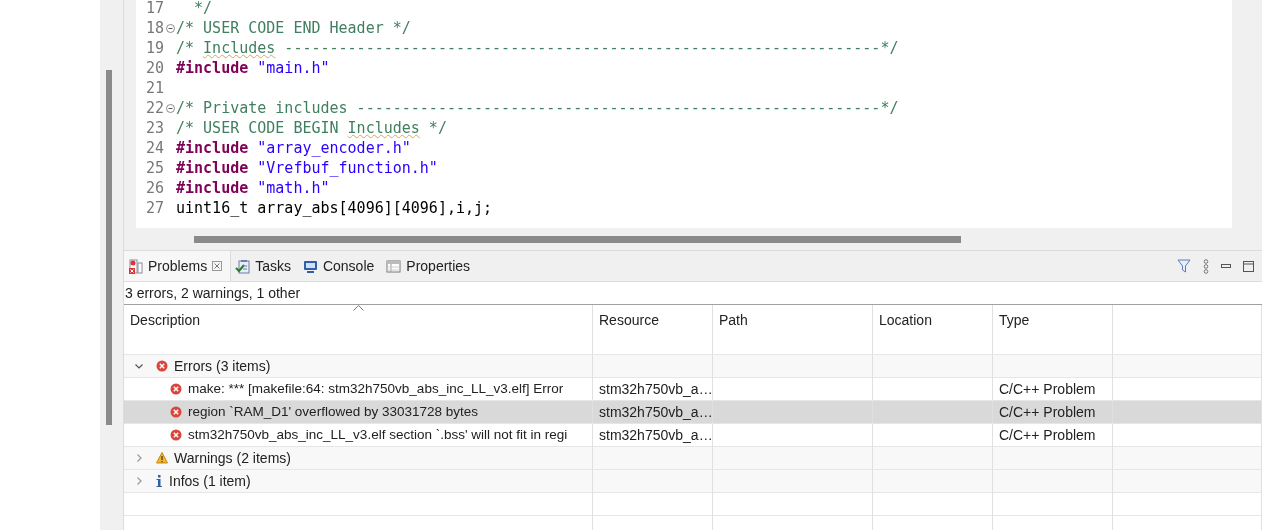 Image resolution: width=1262 pixels, height=530 pixels. I want to click on code-line: #include "math.h", so click(253, 188).